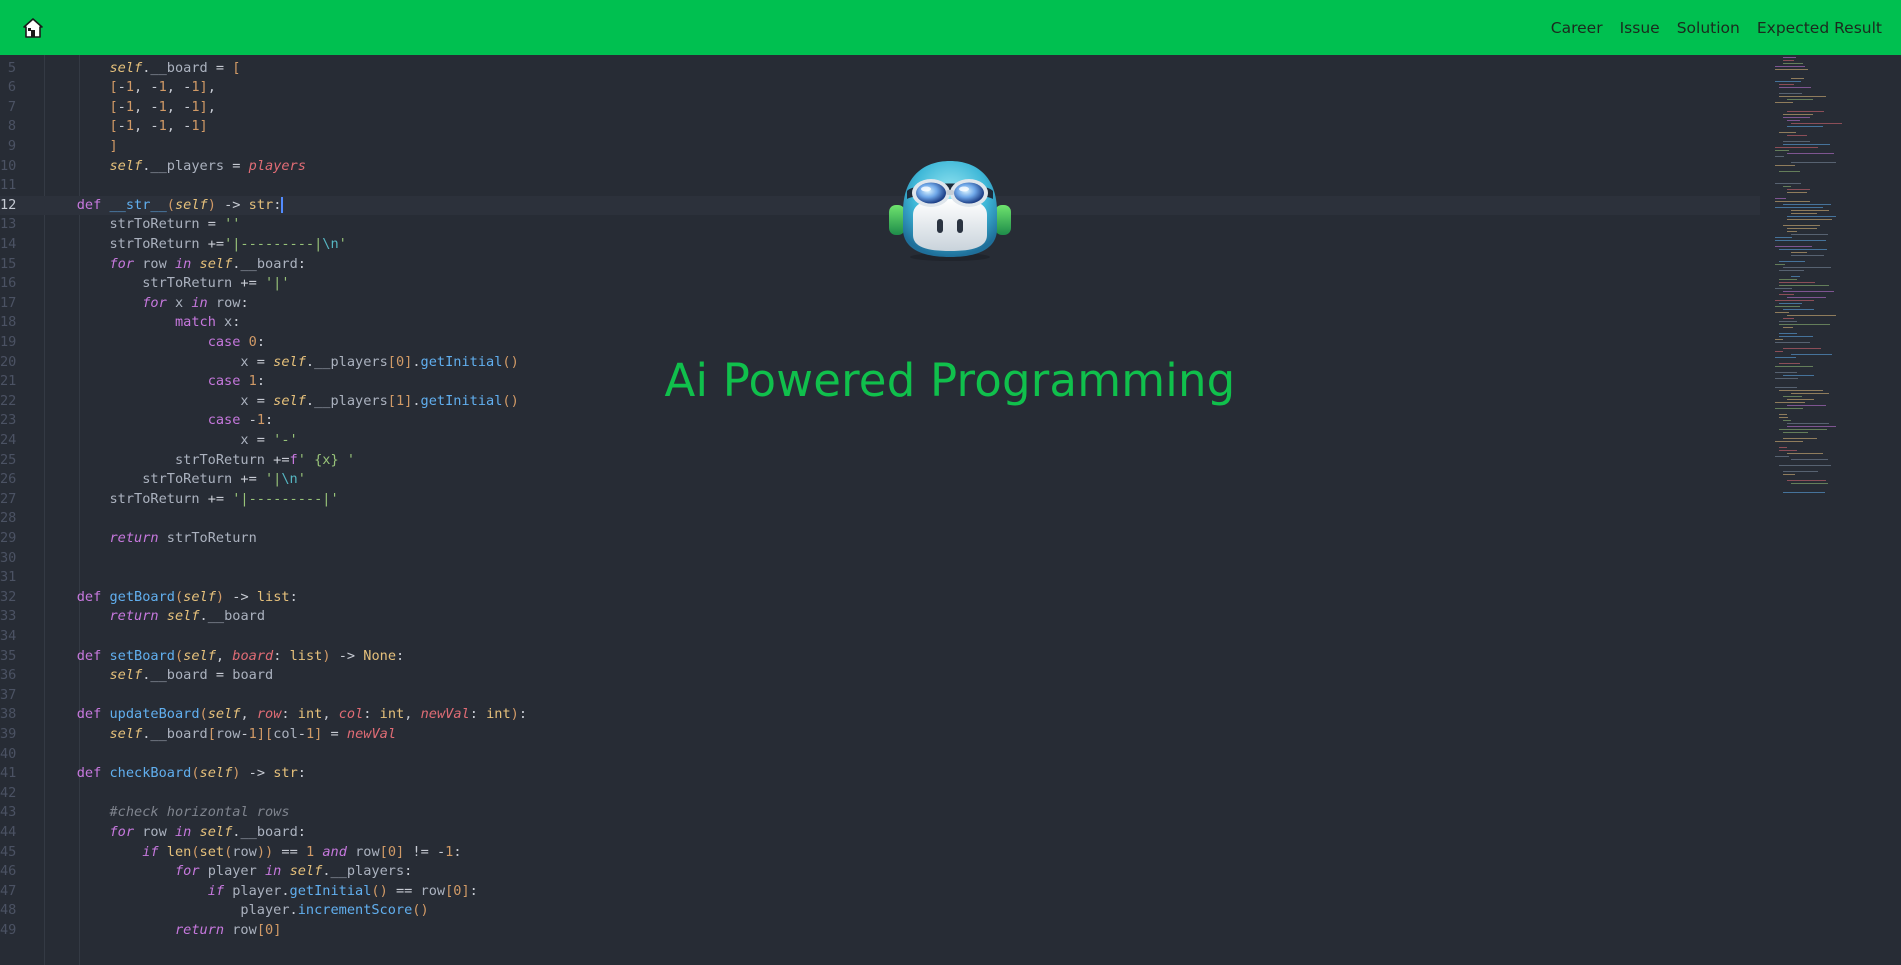 The image size is (1901, 965). I want to click on code-line: 8 [-1, -1, -1], so click(880, 127).